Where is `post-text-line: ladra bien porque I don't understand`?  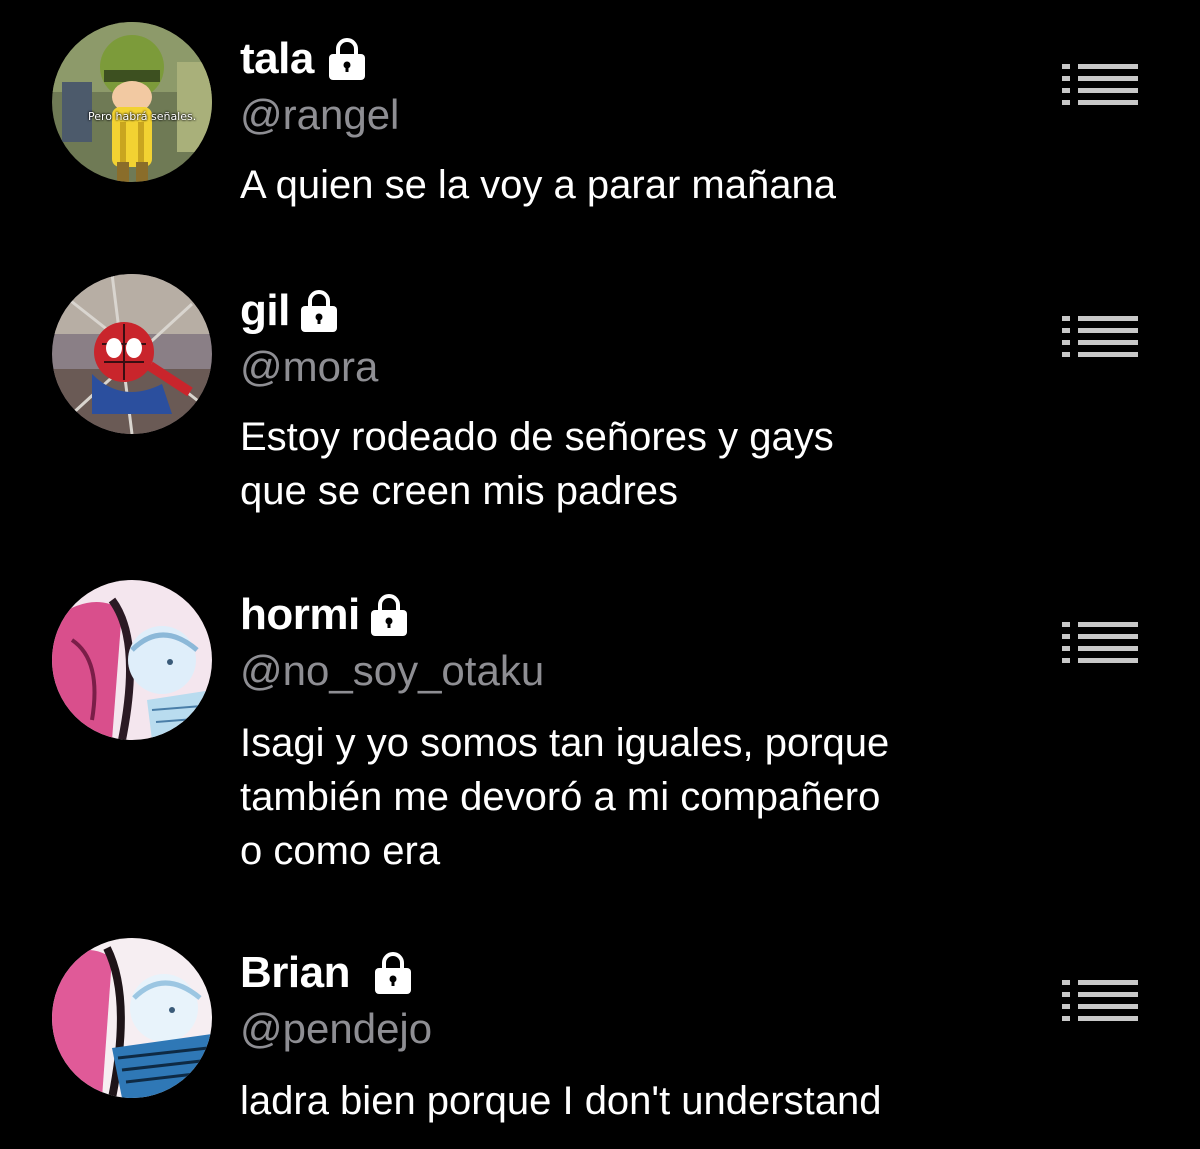 post-text-line: ladra bien porque I don't understand is located at coordinates (561, 1101).